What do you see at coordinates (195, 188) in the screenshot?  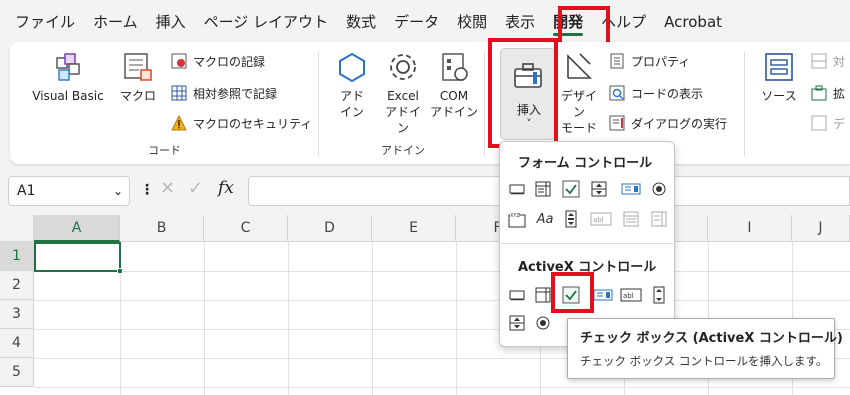 I see `enter-icon: ✓` at bounding box center [195, 188].